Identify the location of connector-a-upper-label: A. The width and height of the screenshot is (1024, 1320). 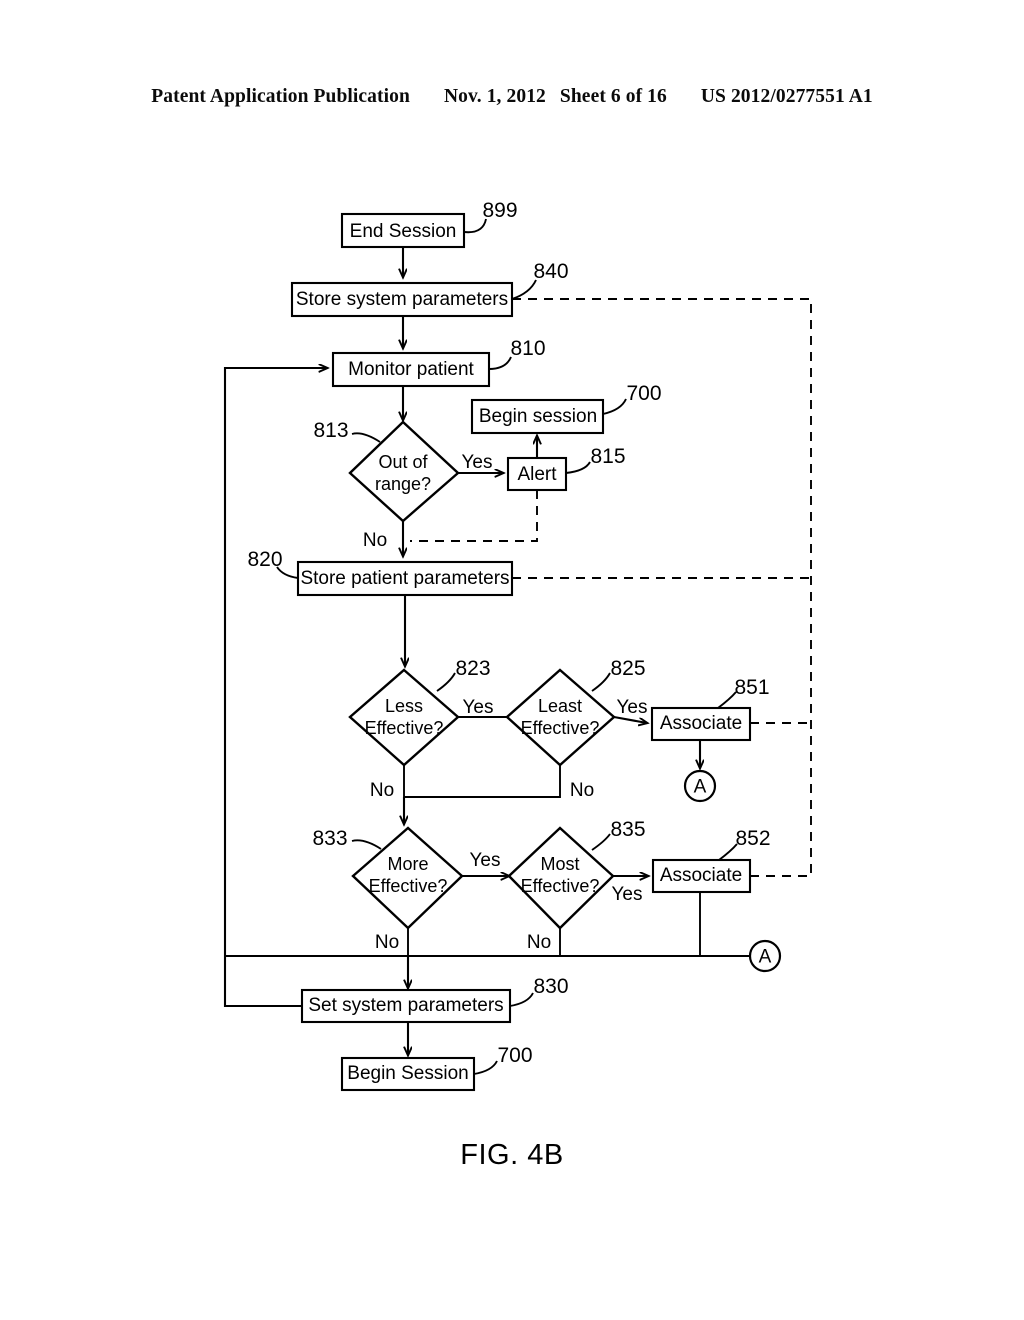
(700, 787).